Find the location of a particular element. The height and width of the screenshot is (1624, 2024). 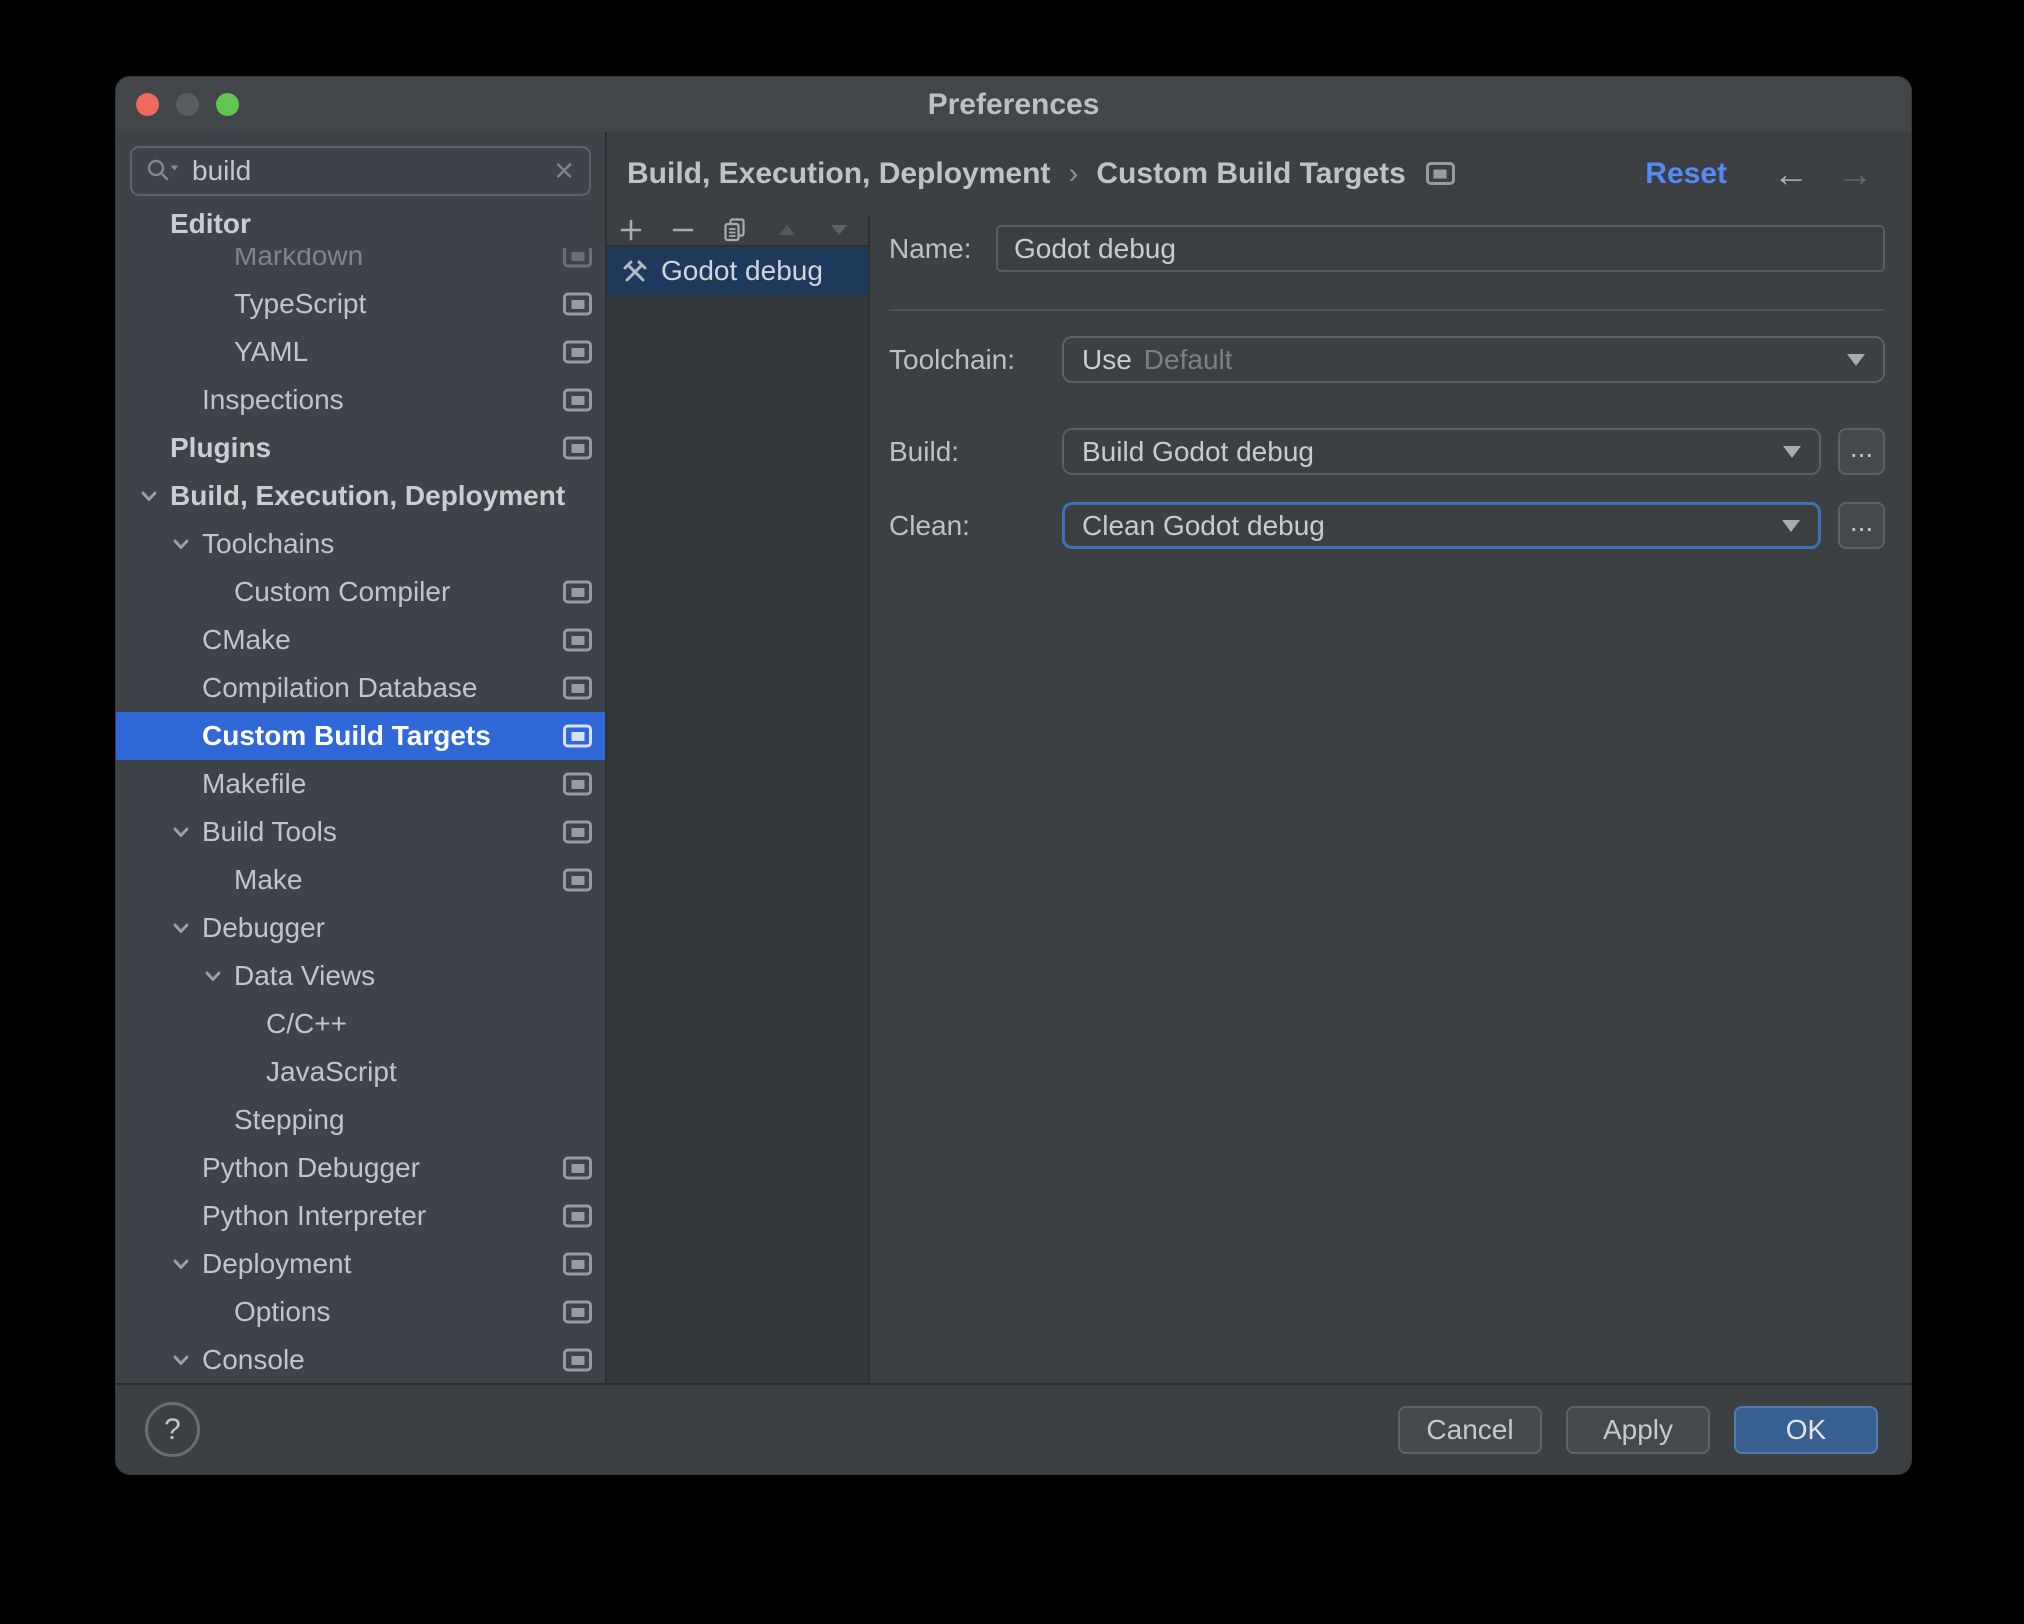

build-target-item-godot-debug: Godot debug is located at coordinates (737, 271).